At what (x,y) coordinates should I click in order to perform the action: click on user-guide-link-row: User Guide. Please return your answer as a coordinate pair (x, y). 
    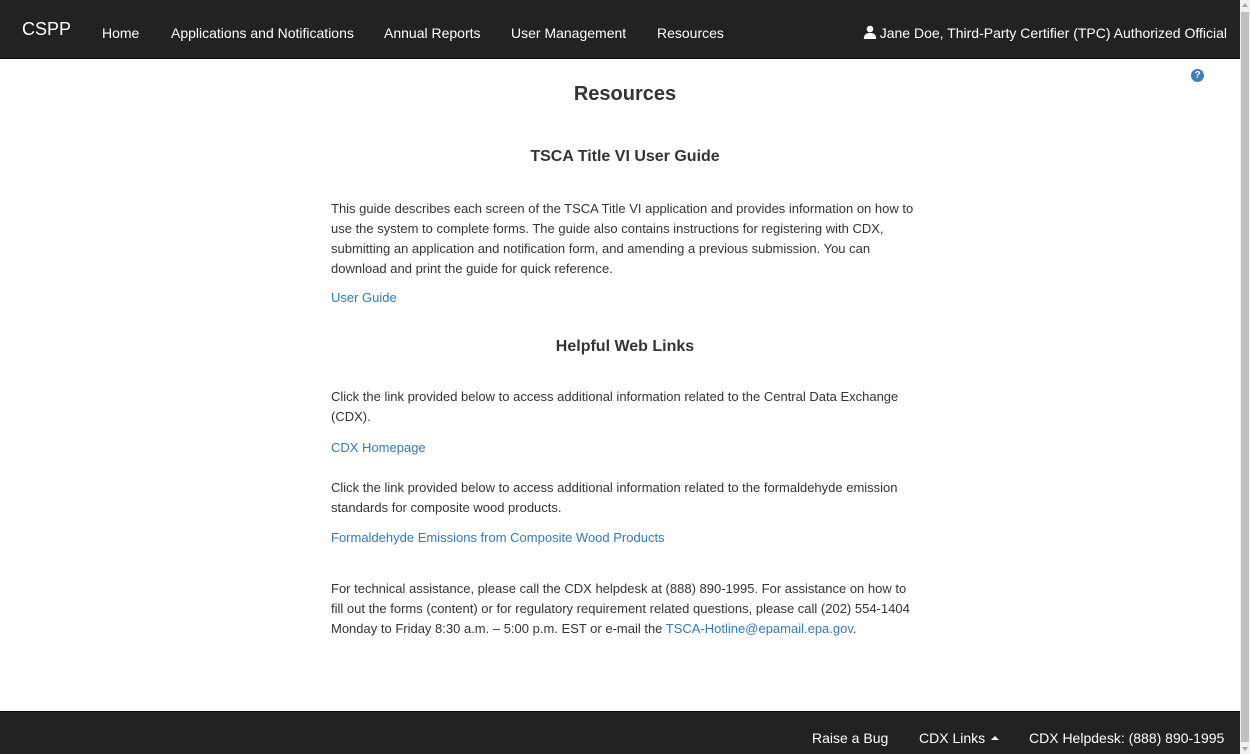
    Looking at the image, I should click on (364, 298).